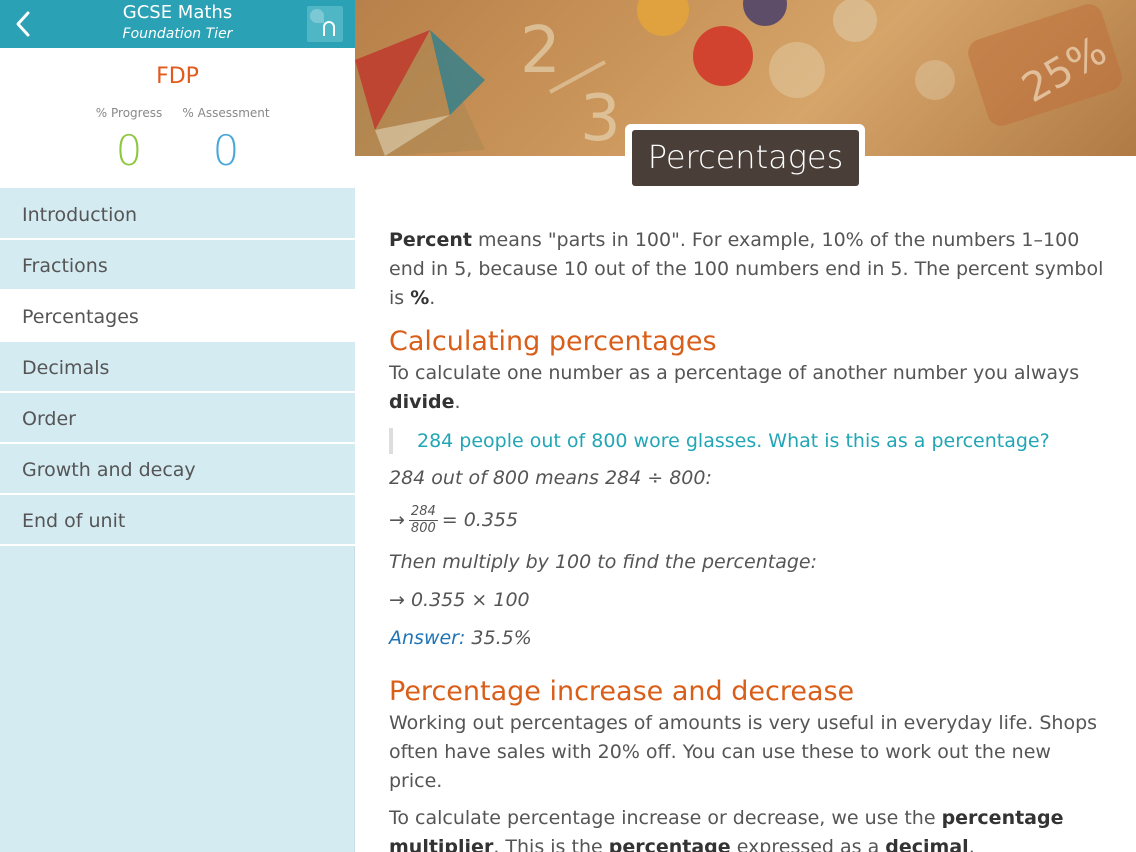  Describe the element at coordinates (177, 34) in the screenshot. I see `app-subtitle: Foundation Tier` at that location.